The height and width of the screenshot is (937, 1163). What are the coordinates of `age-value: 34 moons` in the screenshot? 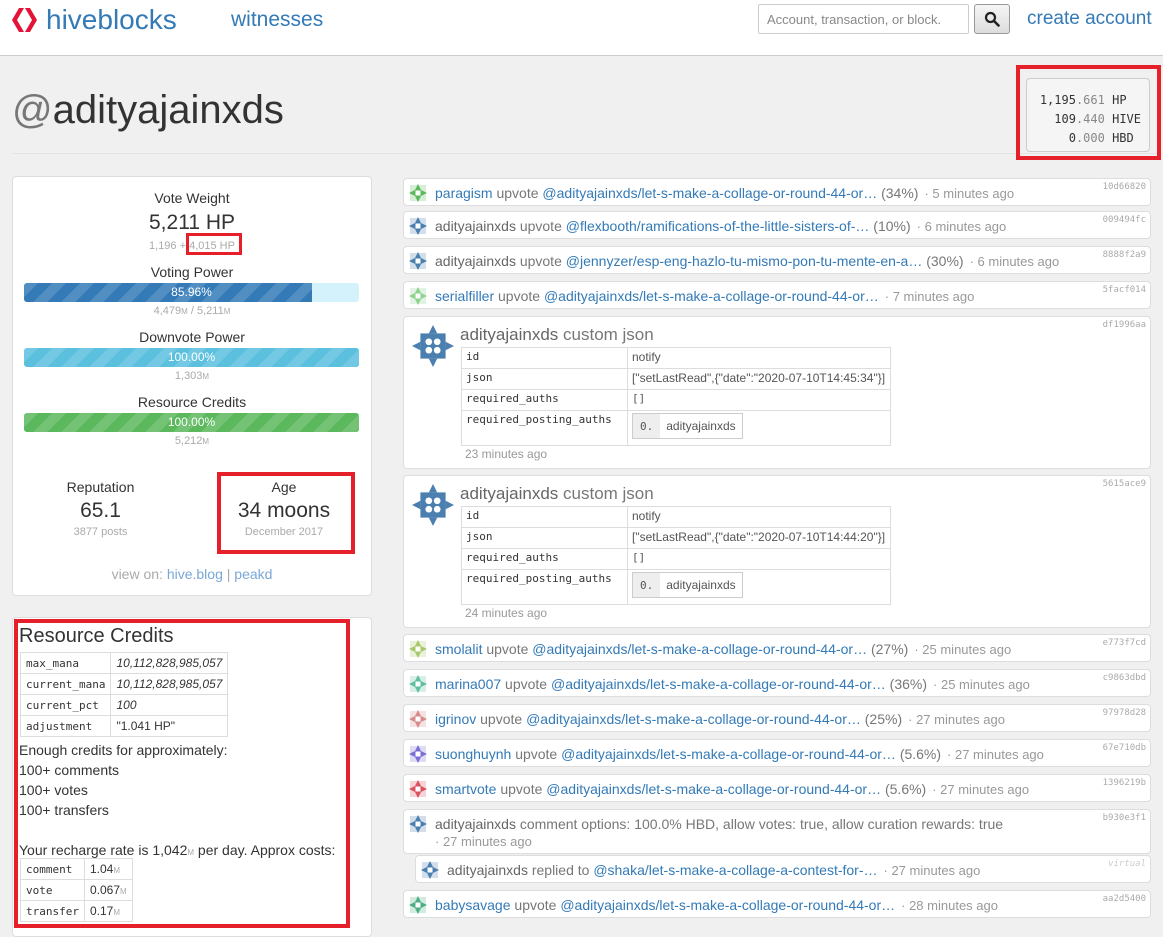 It's located at (284, 510).